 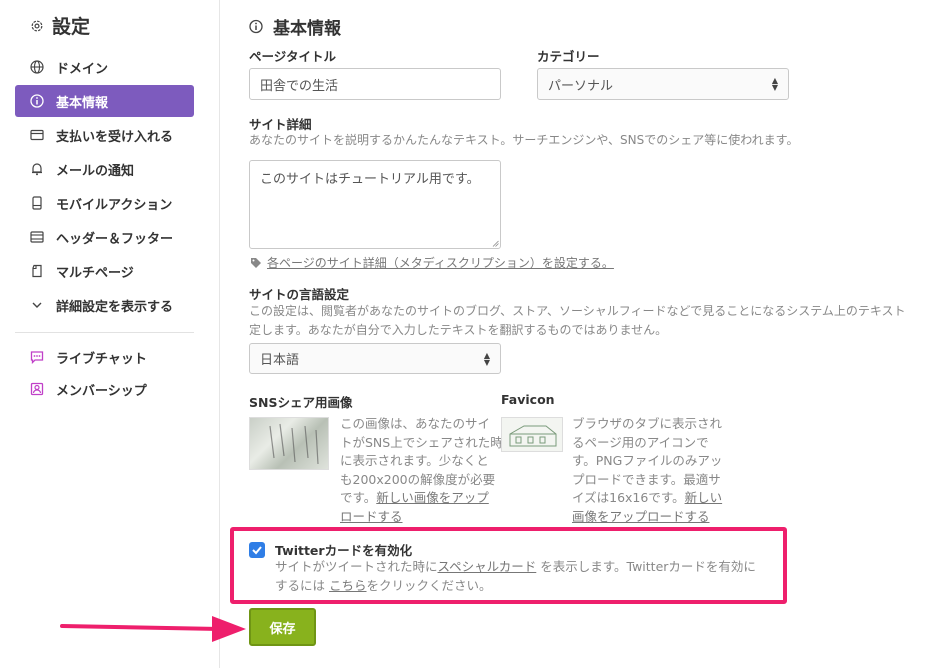 I want to click on sidebar-item-label: ヘッダー＆フッター, so click(x=115, y=239).